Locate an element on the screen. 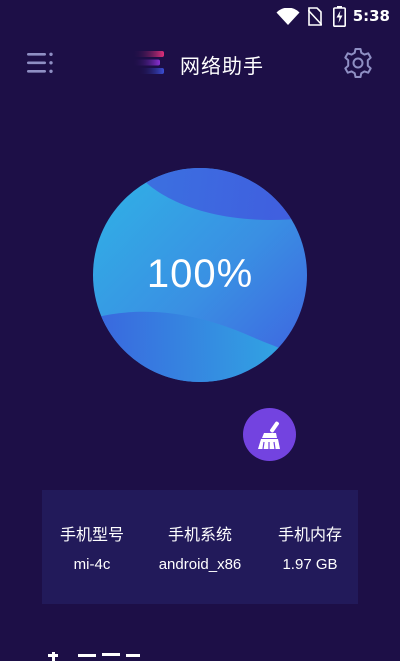 The height and width of the screenshot is (661, 400). gear-icon is located at coordinates (358, 63).